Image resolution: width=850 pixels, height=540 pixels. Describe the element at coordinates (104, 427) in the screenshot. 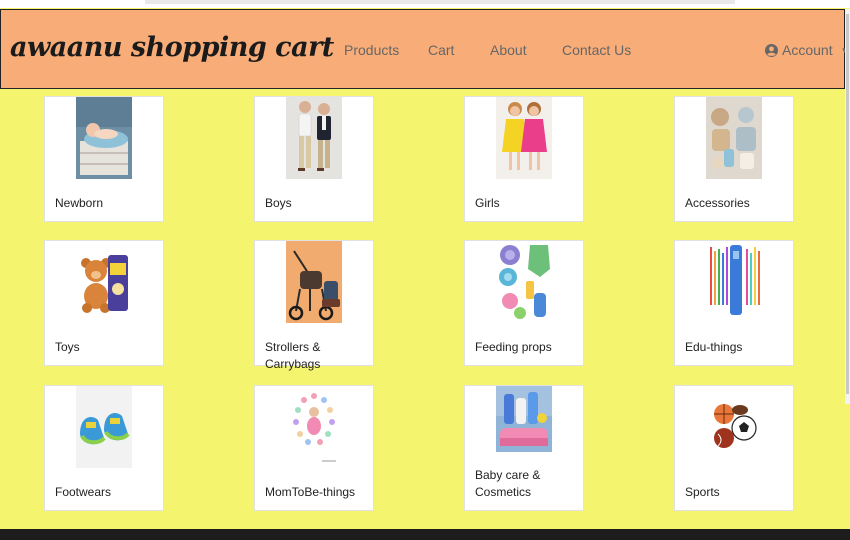

I see `footwears-image` at that location.